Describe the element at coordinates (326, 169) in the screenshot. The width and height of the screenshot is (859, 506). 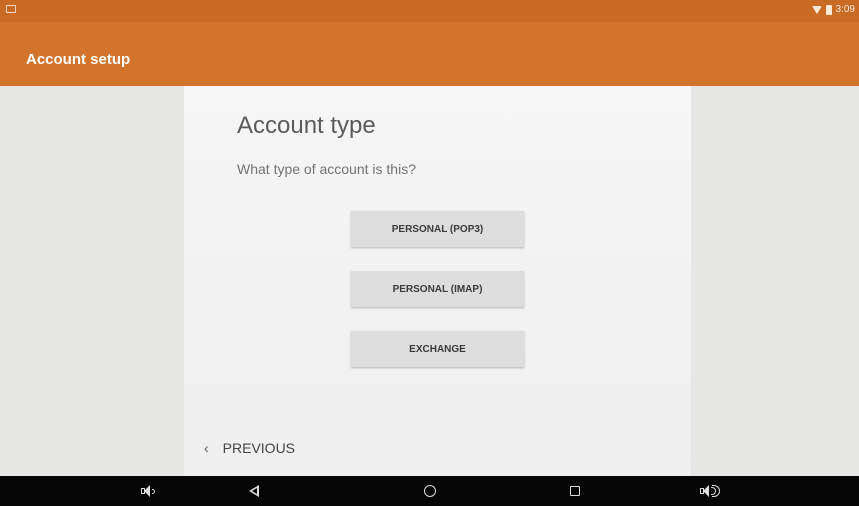
I see `page-subtitle: What type of account is this?` at that location.